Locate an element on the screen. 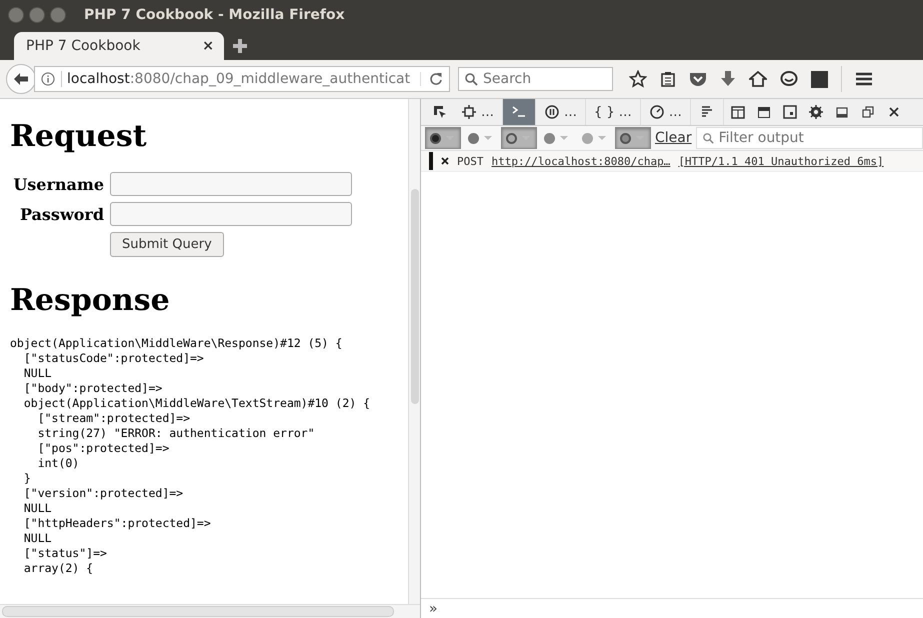  output-line: ["statusCode":protected]=> is located at coordinates (113, 358).